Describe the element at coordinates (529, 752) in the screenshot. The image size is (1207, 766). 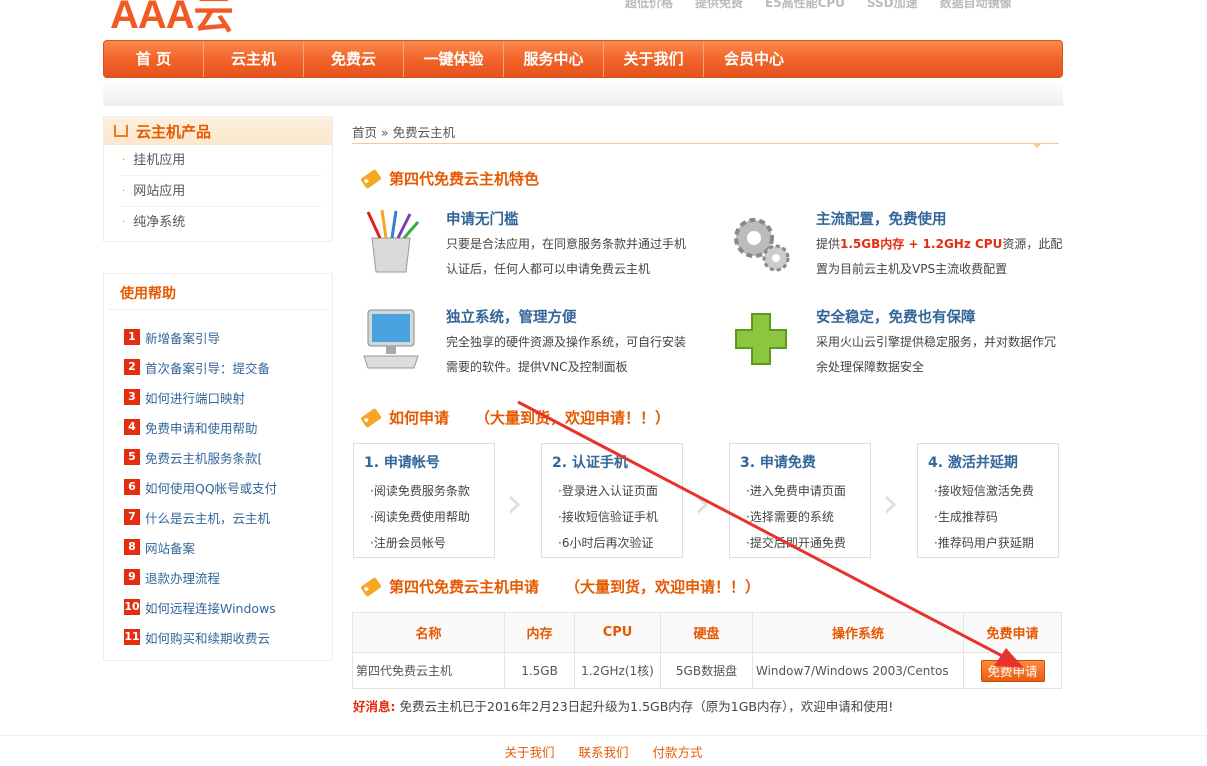
I see `footer-link-about: 关于我们` at that location.